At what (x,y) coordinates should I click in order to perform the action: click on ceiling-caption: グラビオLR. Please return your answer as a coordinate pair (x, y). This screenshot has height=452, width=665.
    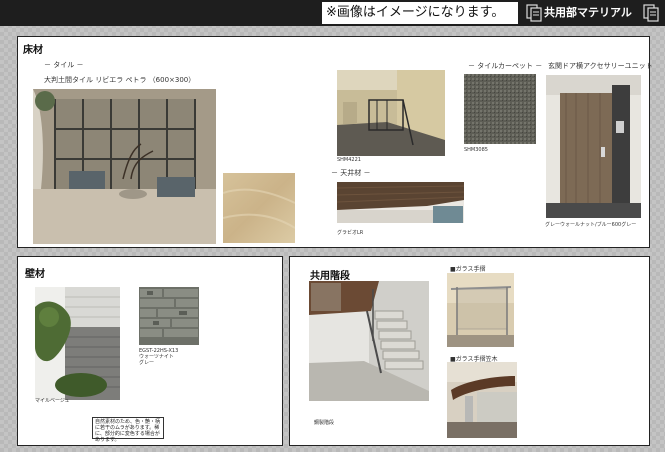
    Looking at the image, I should click on (350, 233).